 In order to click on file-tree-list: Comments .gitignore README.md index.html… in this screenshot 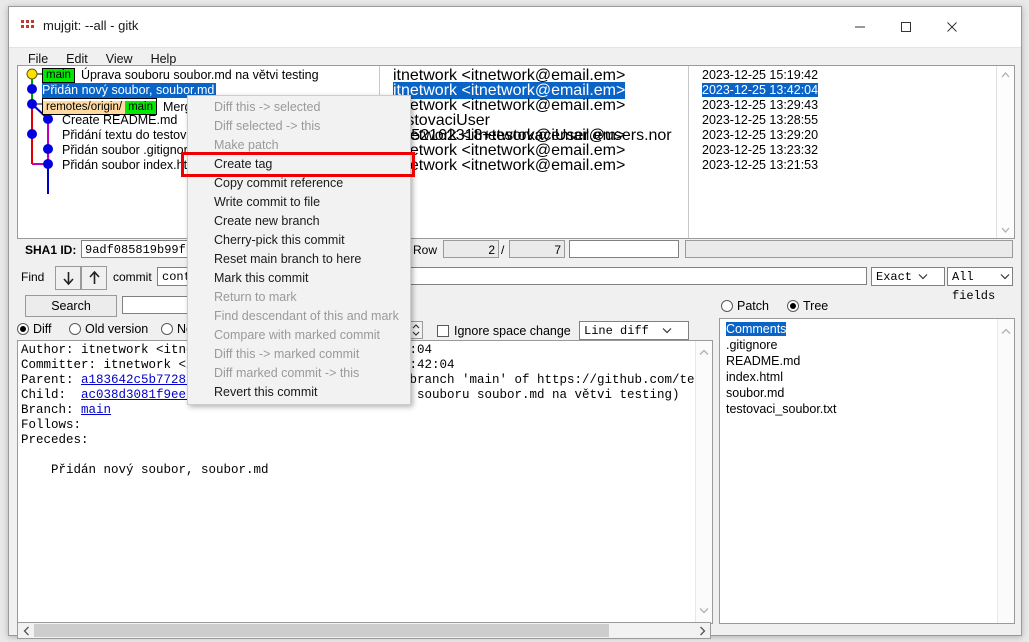, I will do `click(867, 368)`.